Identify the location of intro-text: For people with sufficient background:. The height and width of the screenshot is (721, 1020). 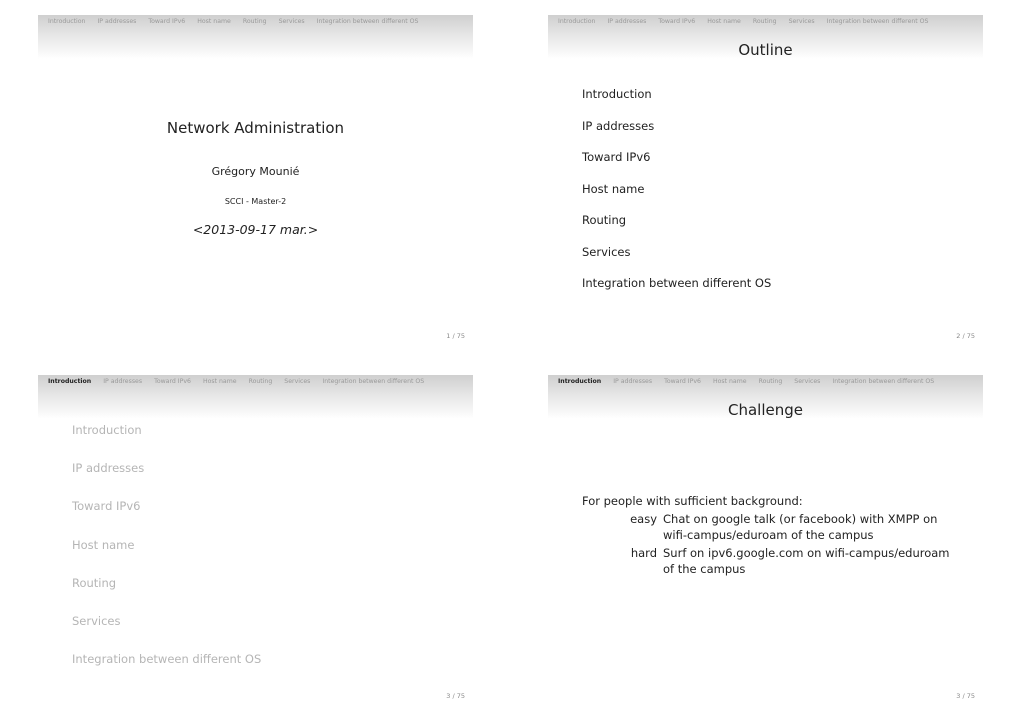
(692, 501).